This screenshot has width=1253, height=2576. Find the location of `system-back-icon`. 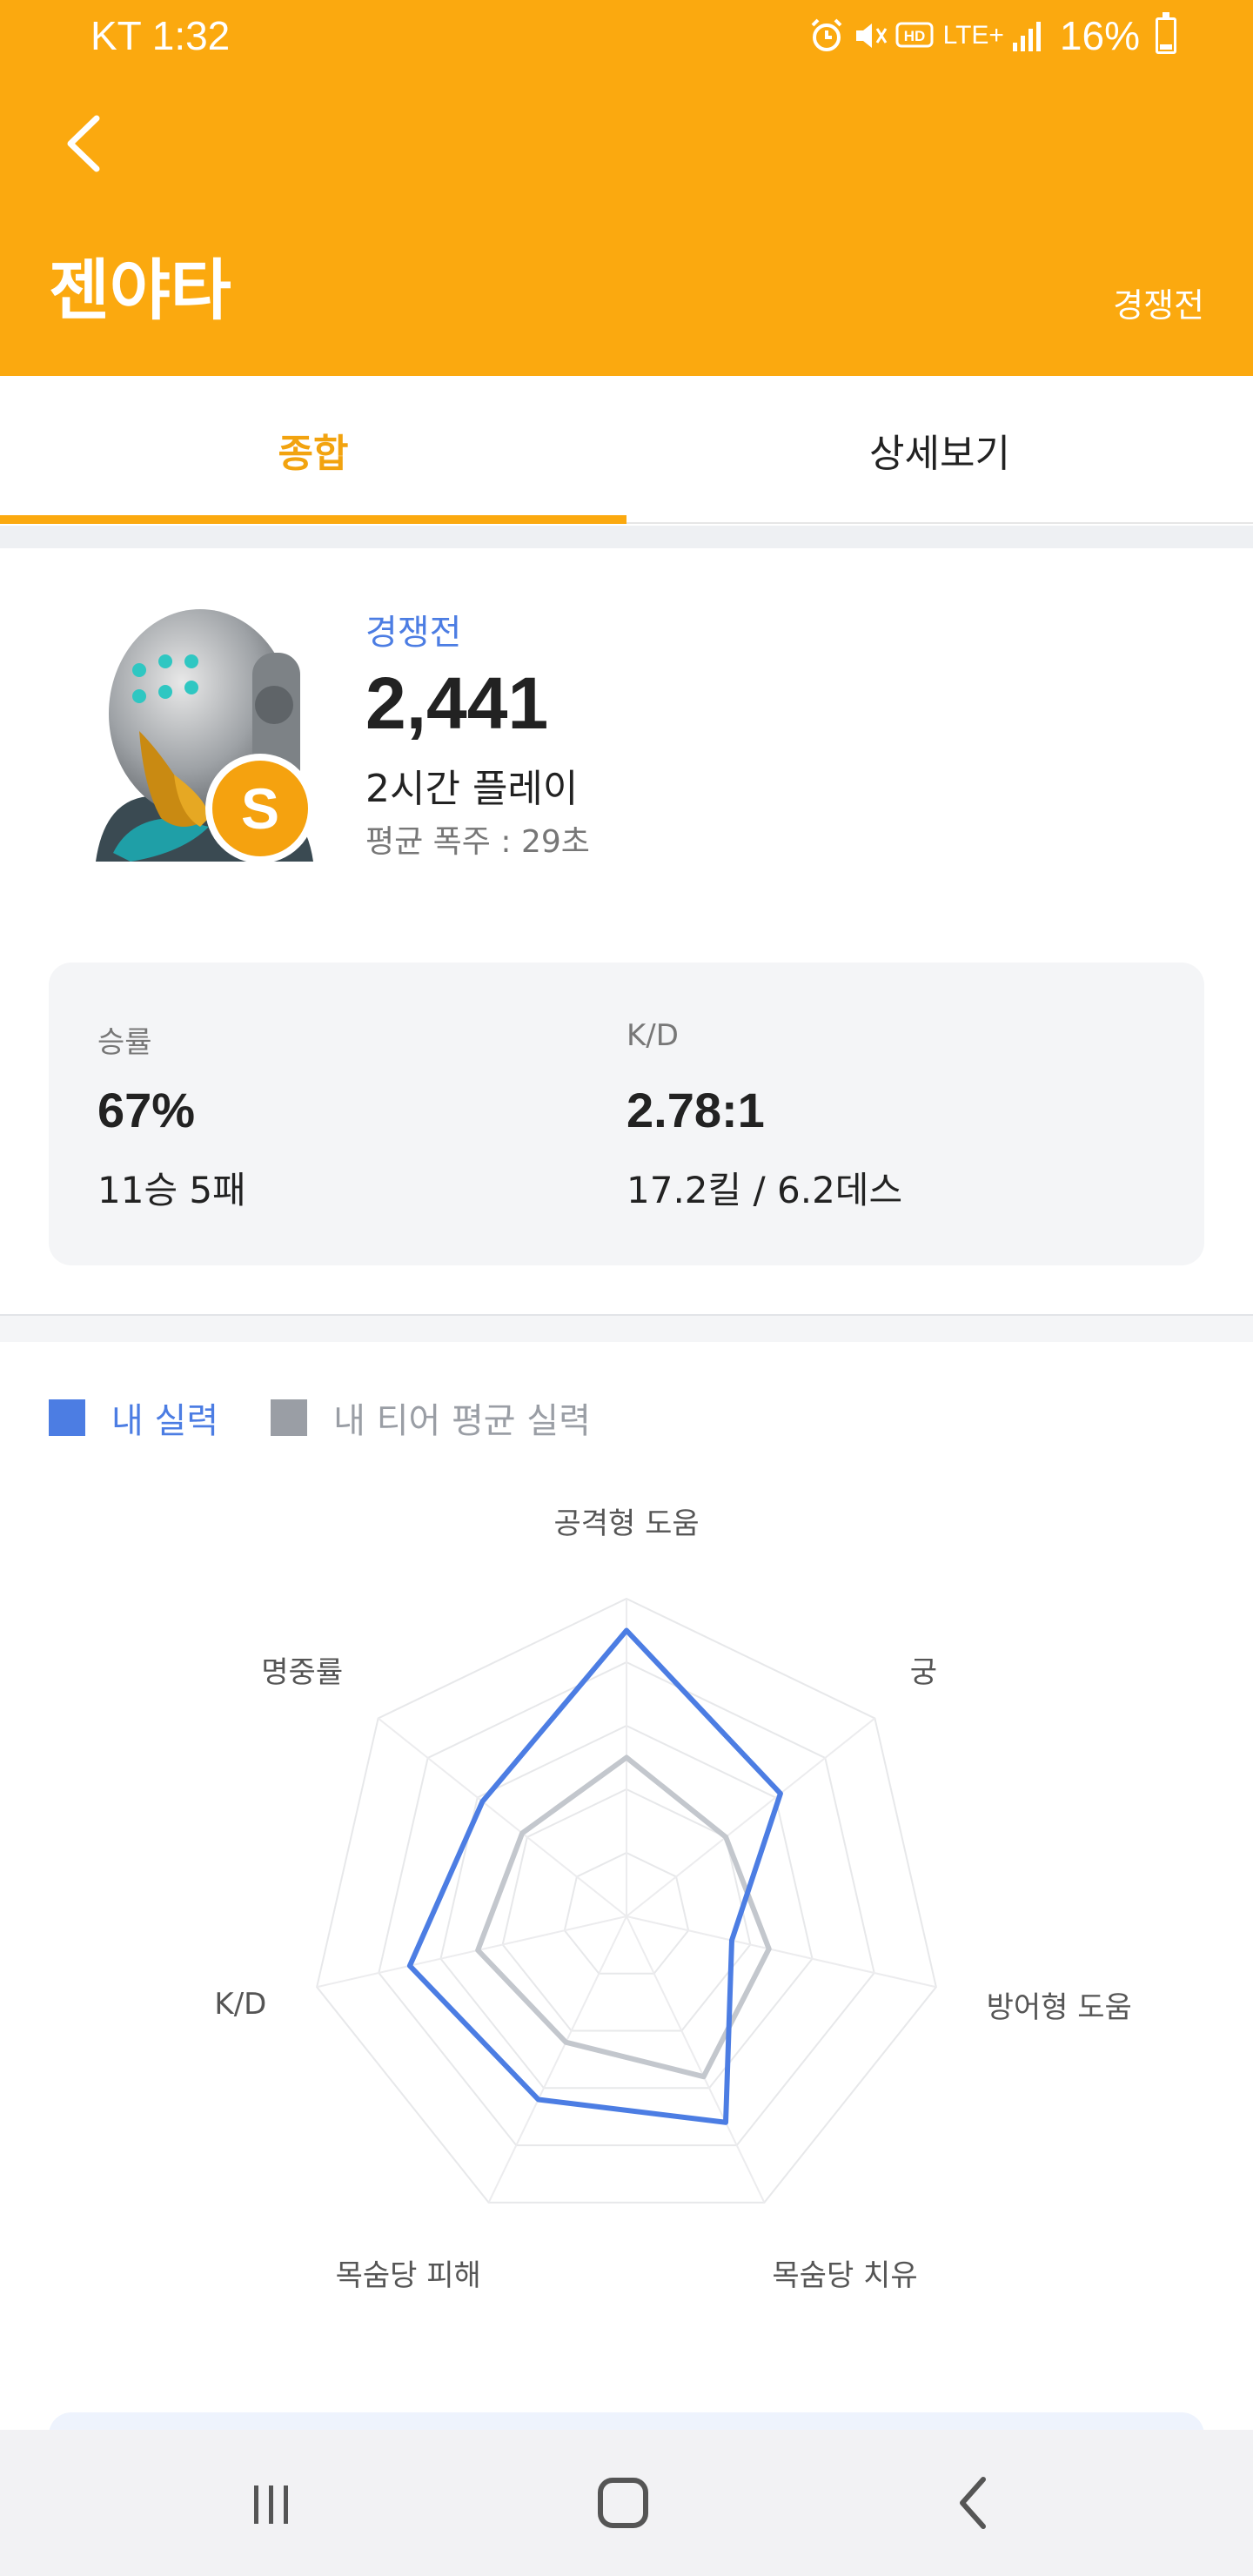

system-back-icon is located at coordinates (973, 2503).